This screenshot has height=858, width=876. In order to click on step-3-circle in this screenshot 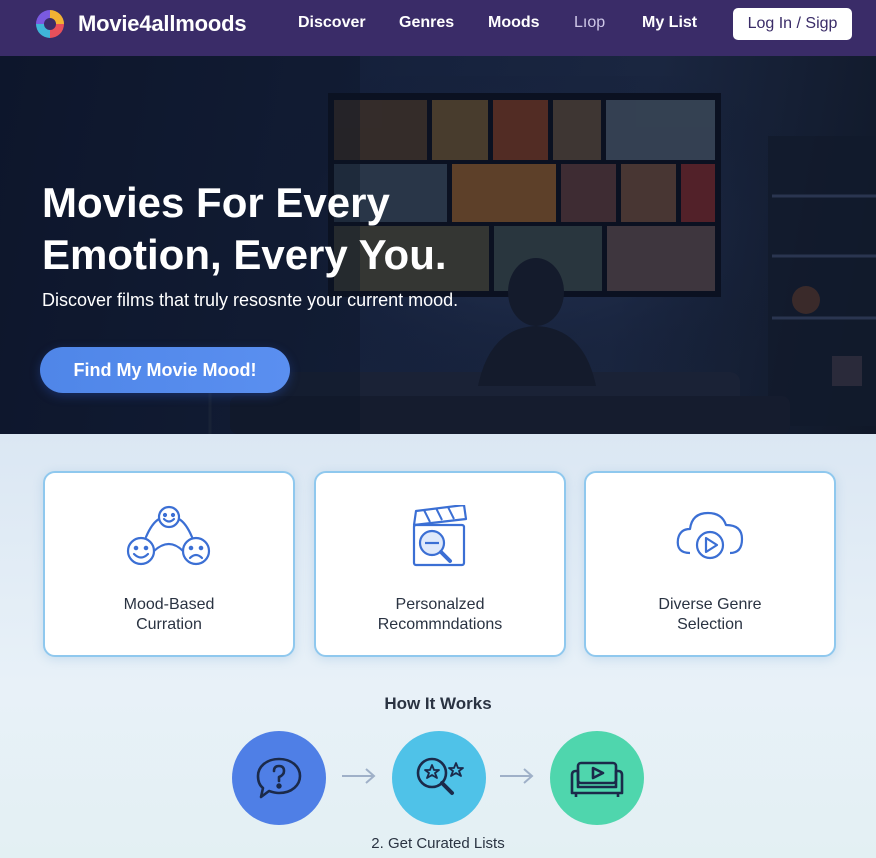, I will do `click(597, 778)`.